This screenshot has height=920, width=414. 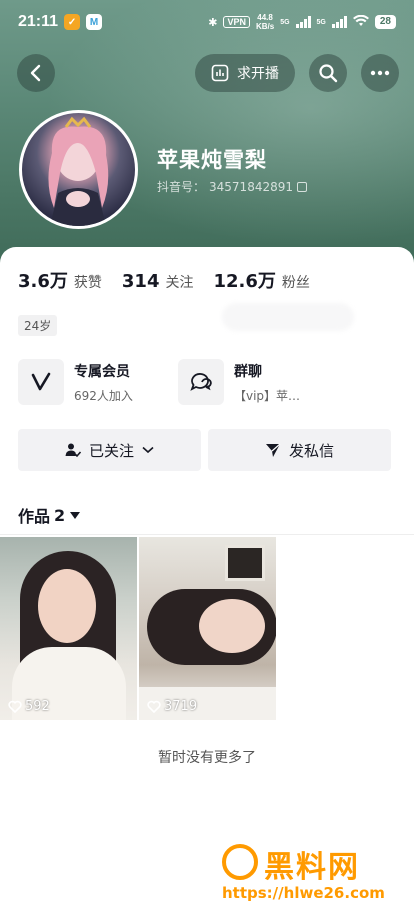 I want to click on avatar, so click(x=78, y=169).